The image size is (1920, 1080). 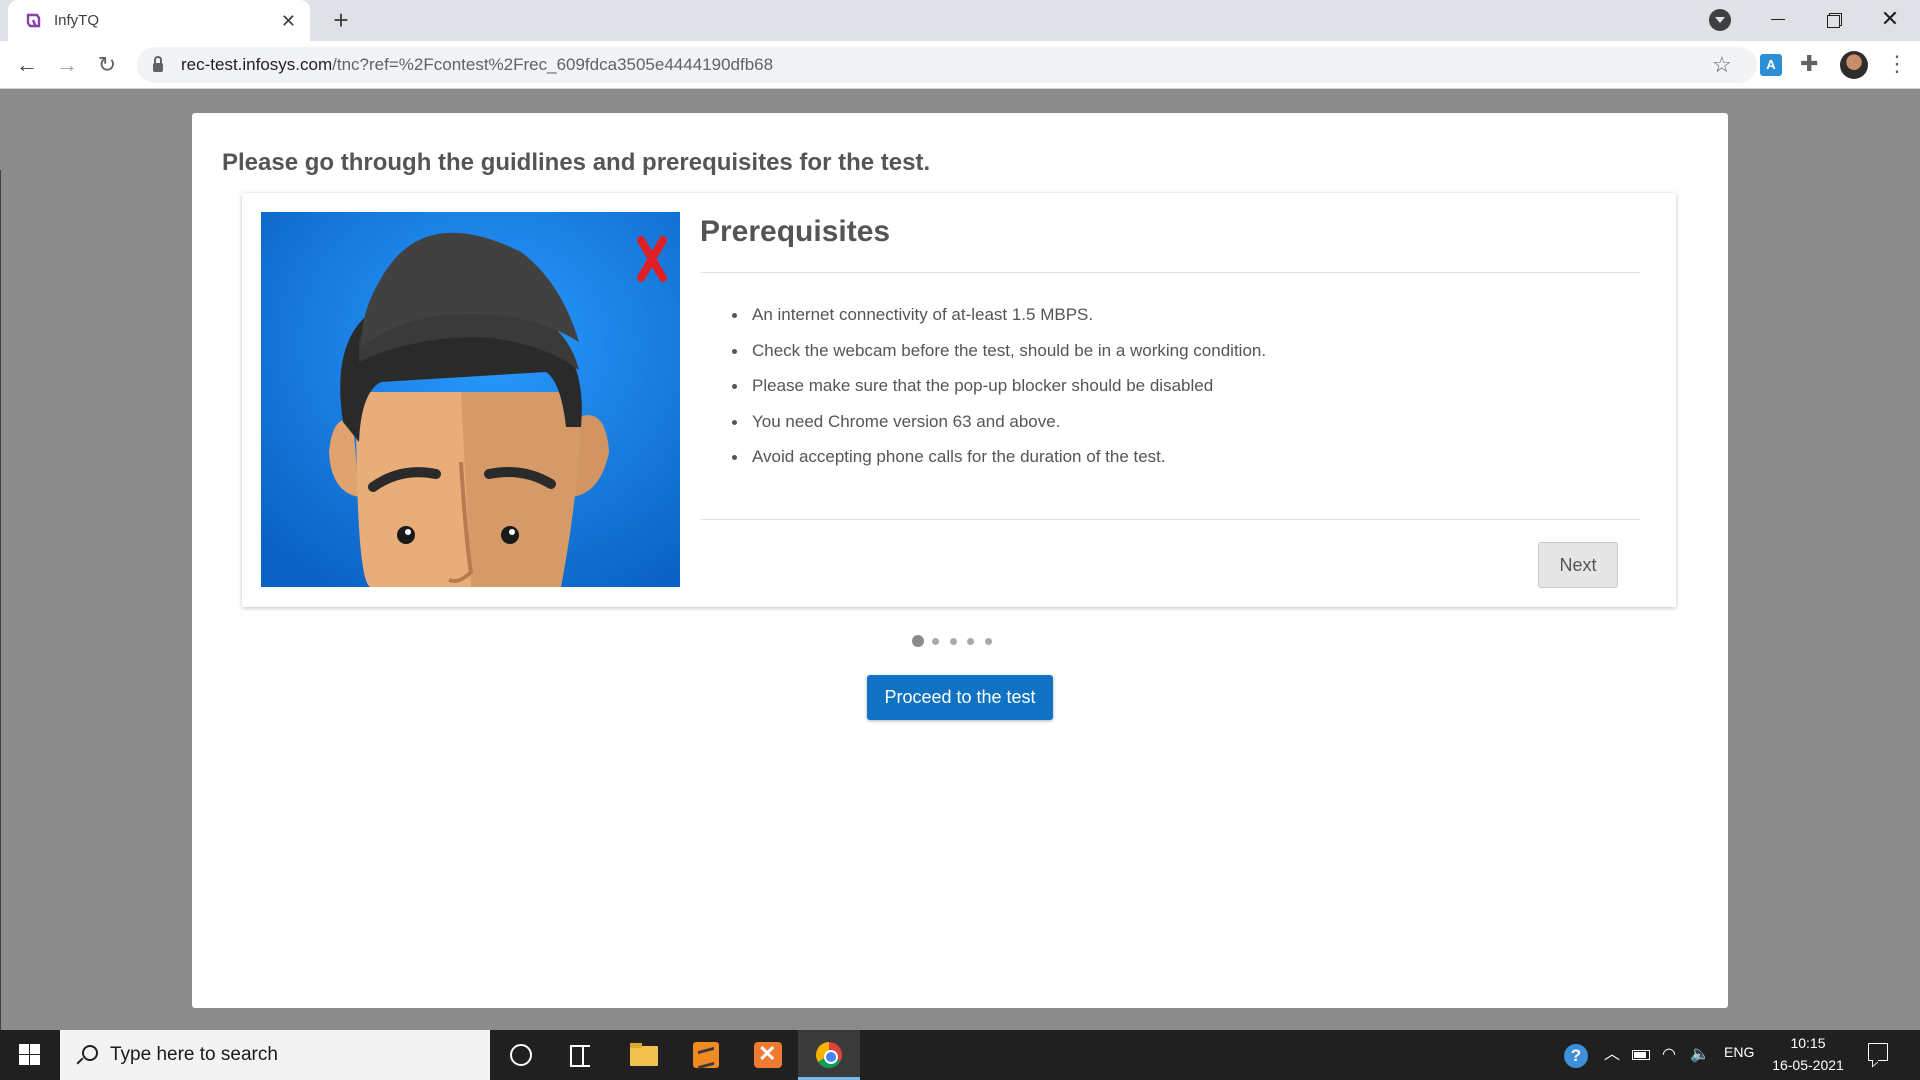 I want to click on chrome-taskbar-icon, so click(x=829, y=1055).